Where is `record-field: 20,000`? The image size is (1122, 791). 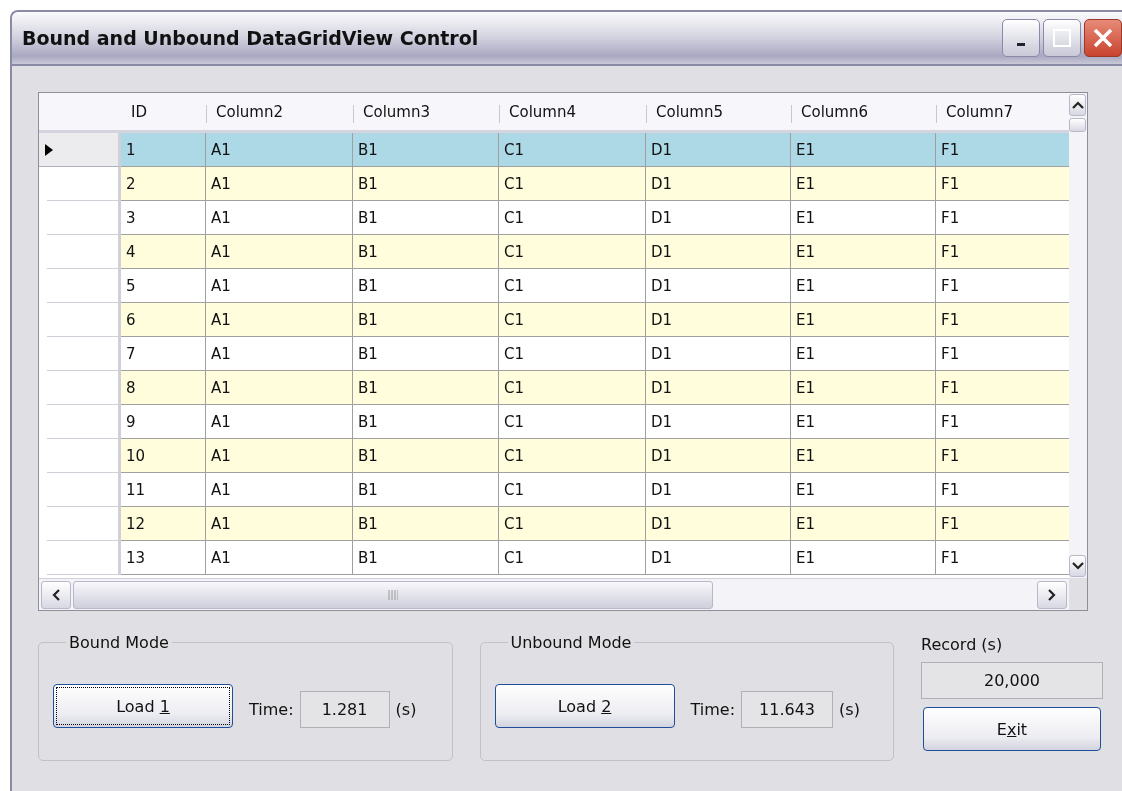 record-field: 20,000 is located at coordinates (1012, 680).